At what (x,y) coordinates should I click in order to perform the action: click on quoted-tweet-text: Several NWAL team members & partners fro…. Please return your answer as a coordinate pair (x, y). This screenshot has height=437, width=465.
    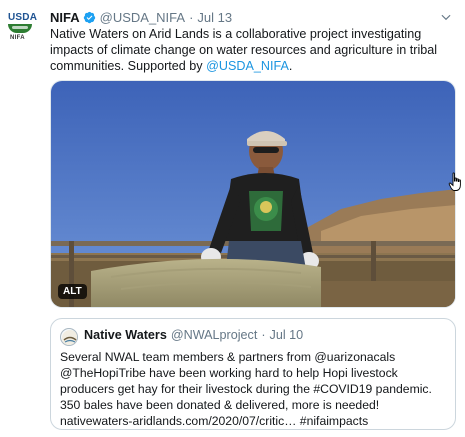
    Looking at the image, I should click on (246, 389).